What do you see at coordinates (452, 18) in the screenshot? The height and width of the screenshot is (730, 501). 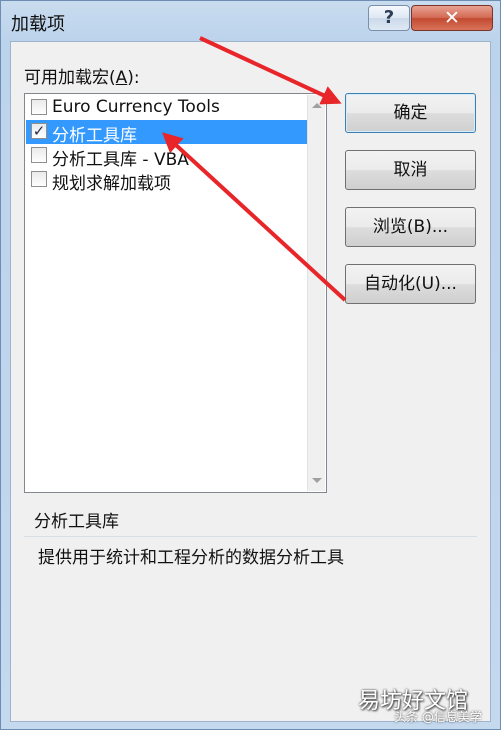 I see `close-button: ✕` at bounding box center [452, 18].